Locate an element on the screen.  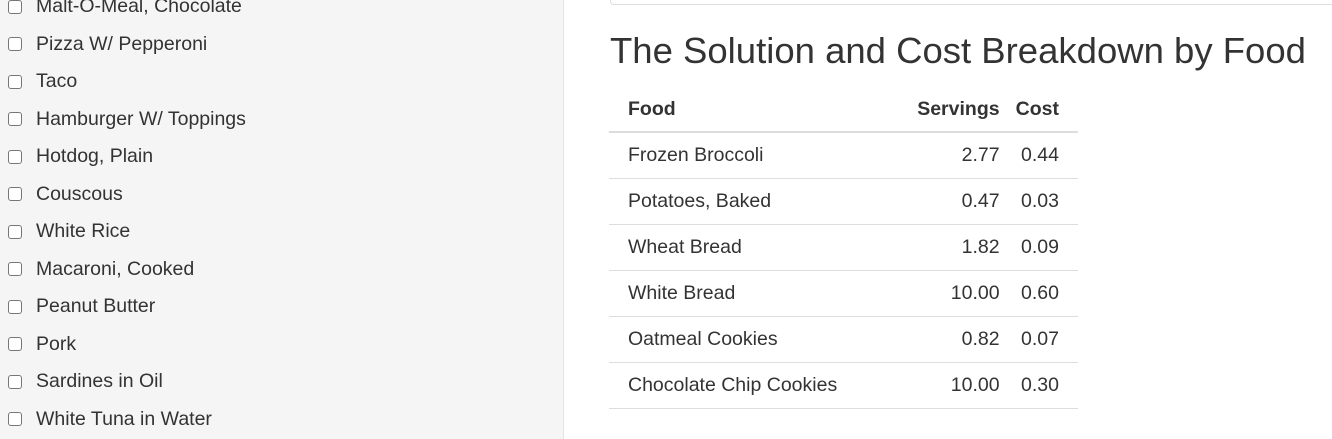
food-option-label: Macaroni, Cooked is located at coordinates (115, 268).